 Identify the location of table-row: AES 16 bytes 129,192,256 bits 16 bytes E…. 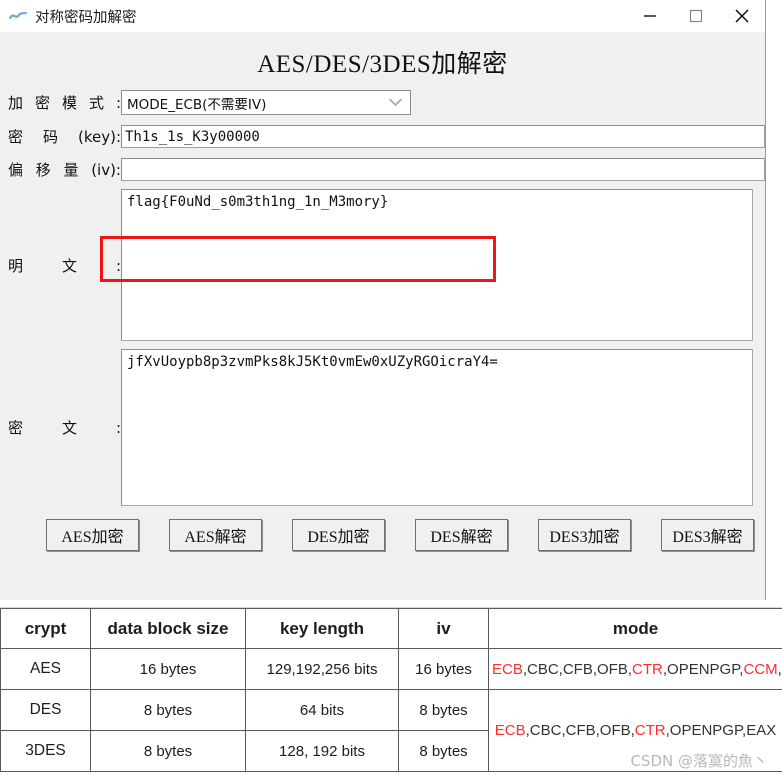
(391, 669).